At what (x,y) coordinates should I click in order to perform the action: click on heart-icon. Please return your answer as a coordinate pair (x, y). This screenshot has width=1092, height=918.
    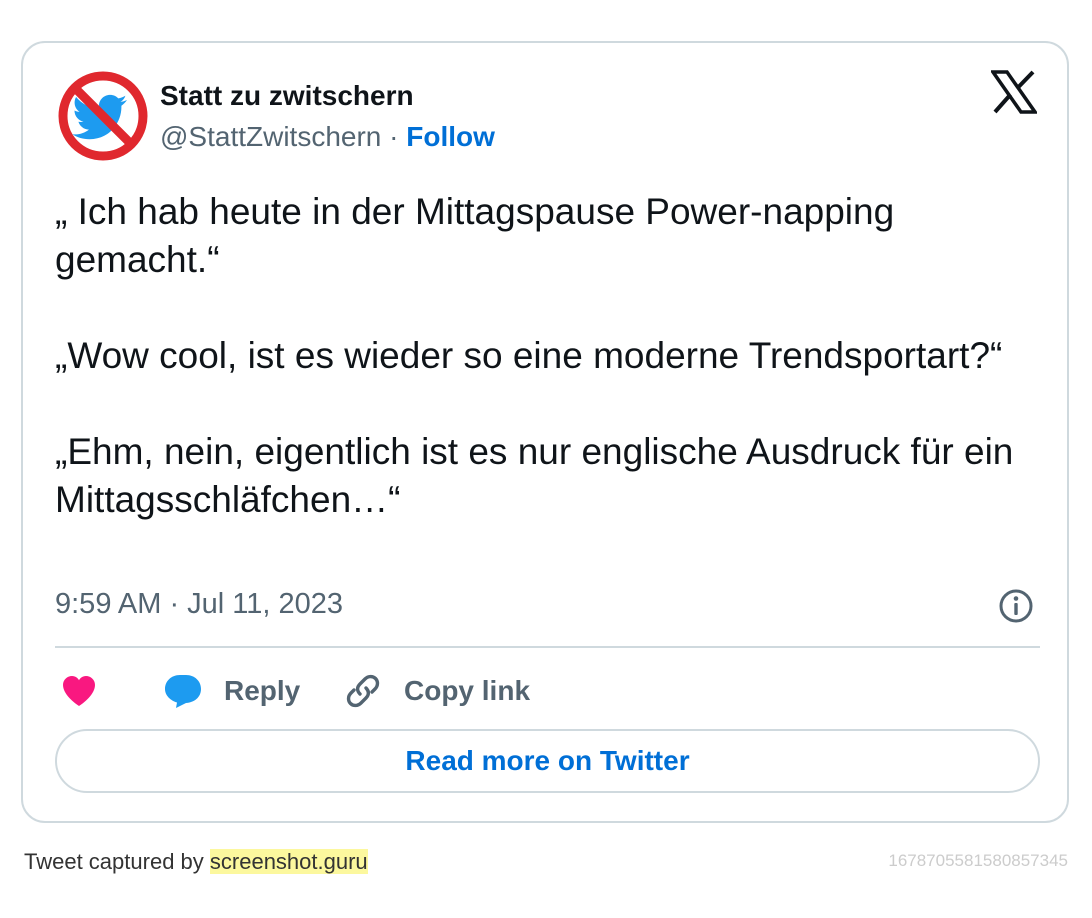
    Looking at the image, I should click on (79, 691).